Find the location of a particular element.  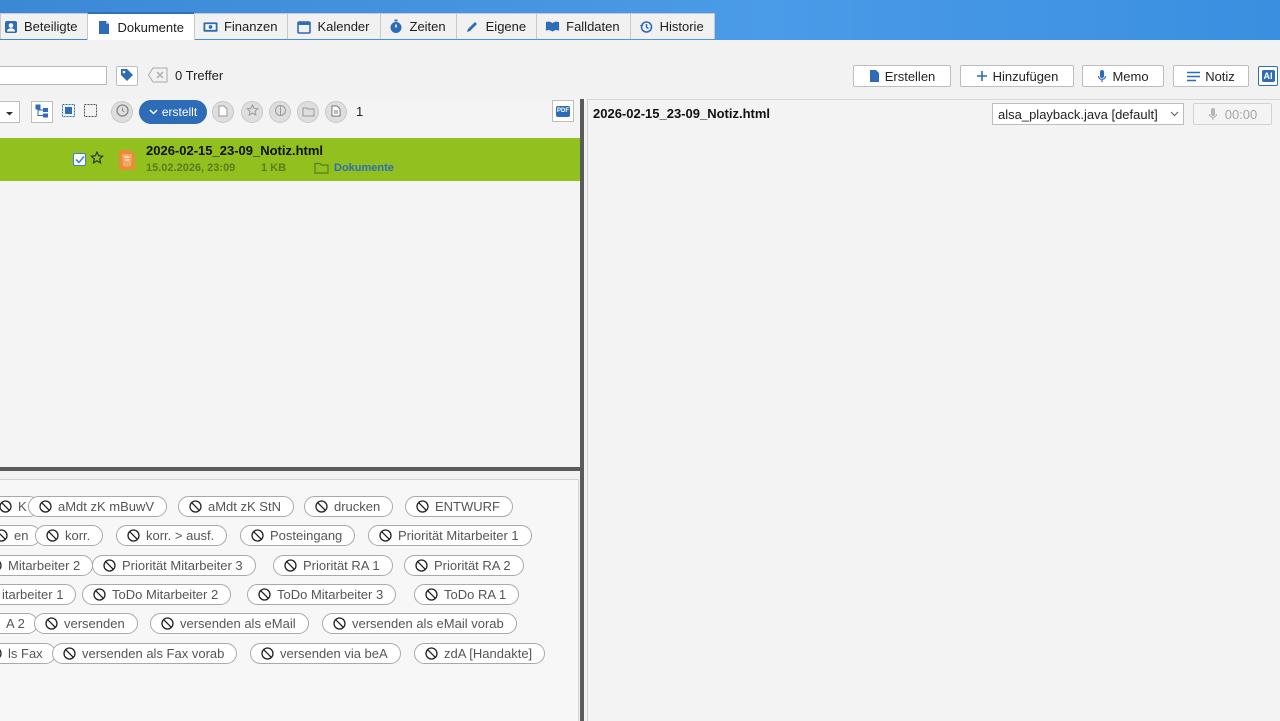

tree-view-button is located at coordinates (42, 112).